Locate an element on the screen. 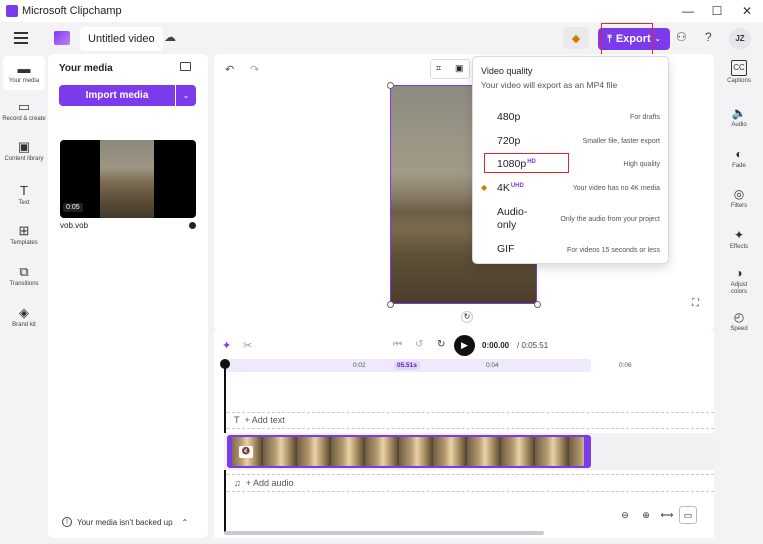 This screenshot has width=763, height=544. camera-icon: ▭ is located at coordinates (24, 106).